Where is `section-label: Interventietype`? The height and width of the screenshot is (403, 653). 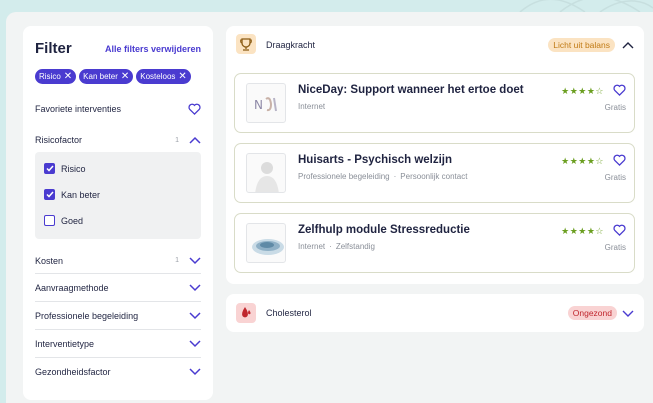 section-label: Interventietype is located at coordinates (65, 343).